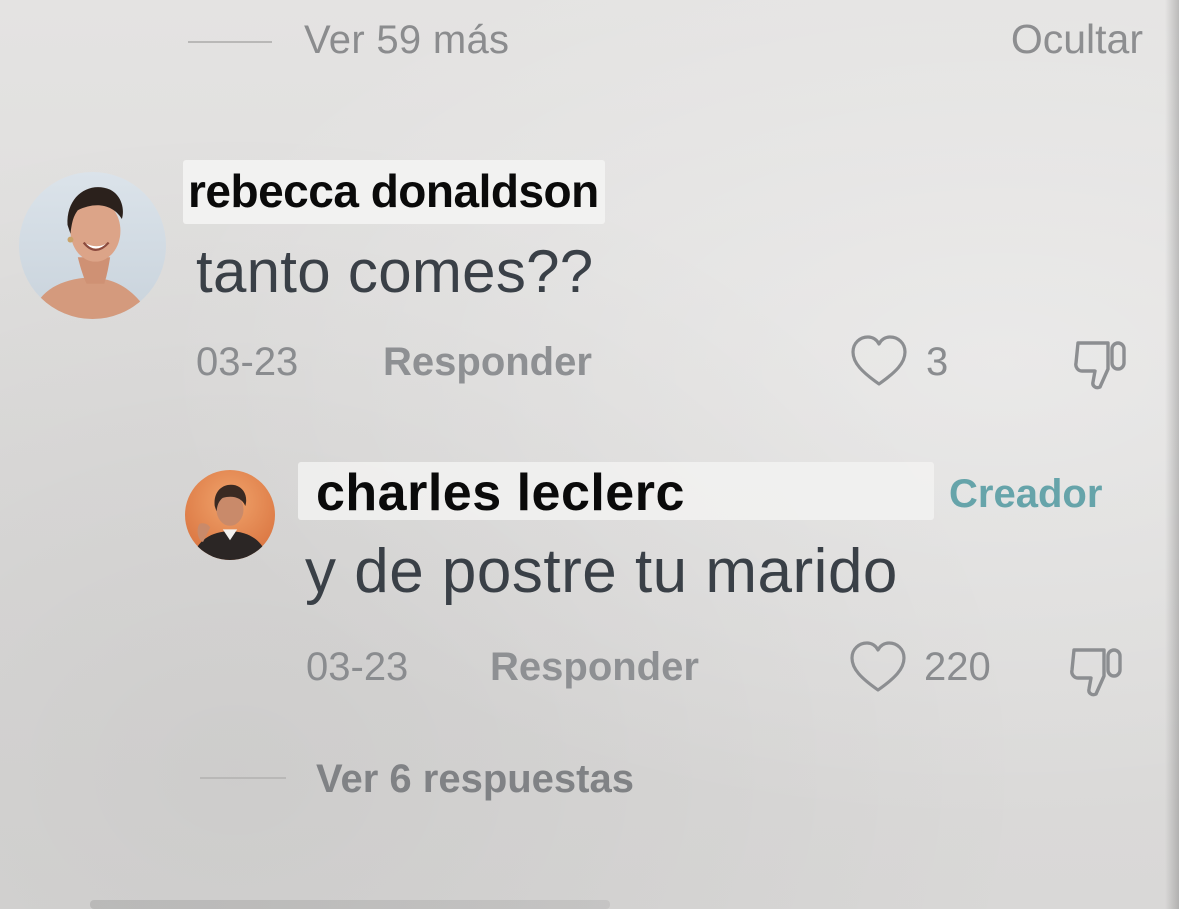 The width and height of the screenshot is (1179, 909). I want to click on comment-text: tanto comes??, so click(395, 271).